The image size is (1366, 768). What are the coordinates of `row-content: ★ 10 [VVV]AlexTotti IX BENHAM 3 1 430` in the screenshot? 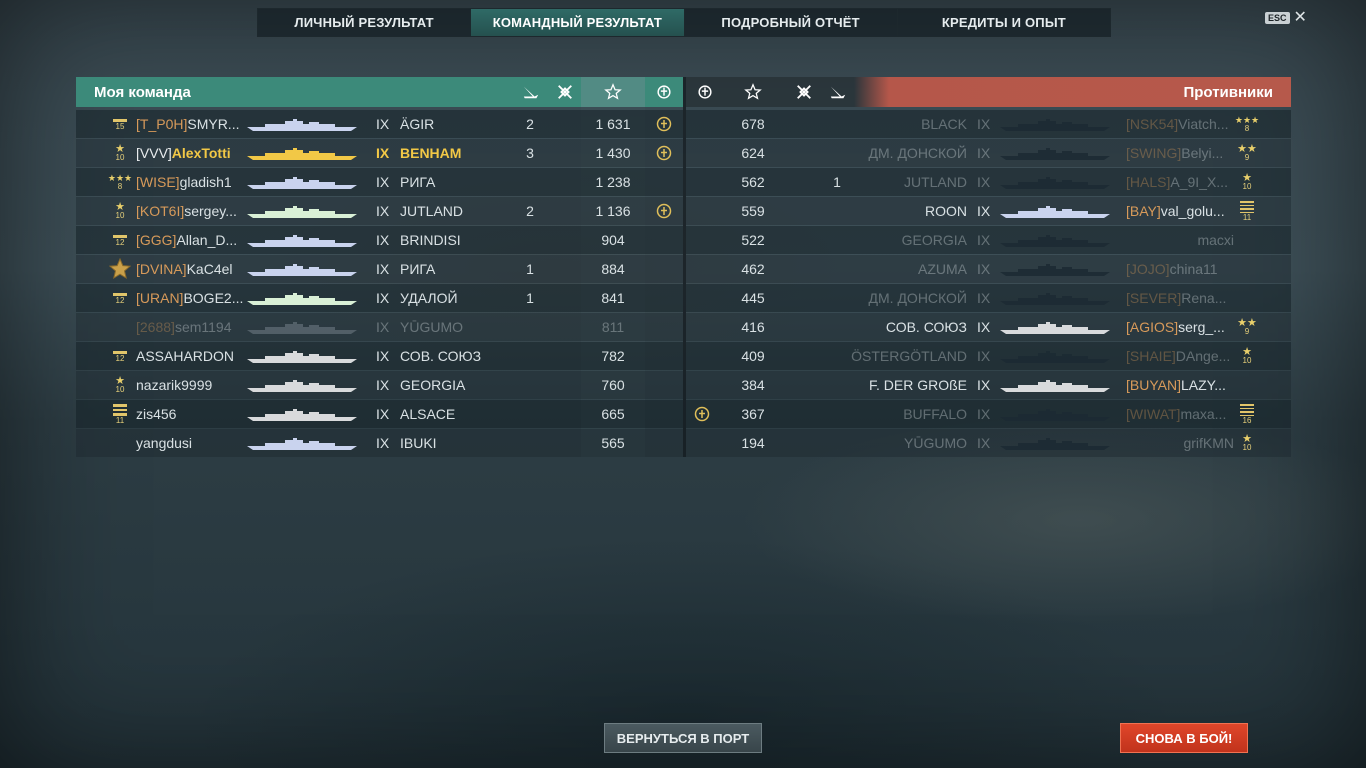 It's located at (379, 153).